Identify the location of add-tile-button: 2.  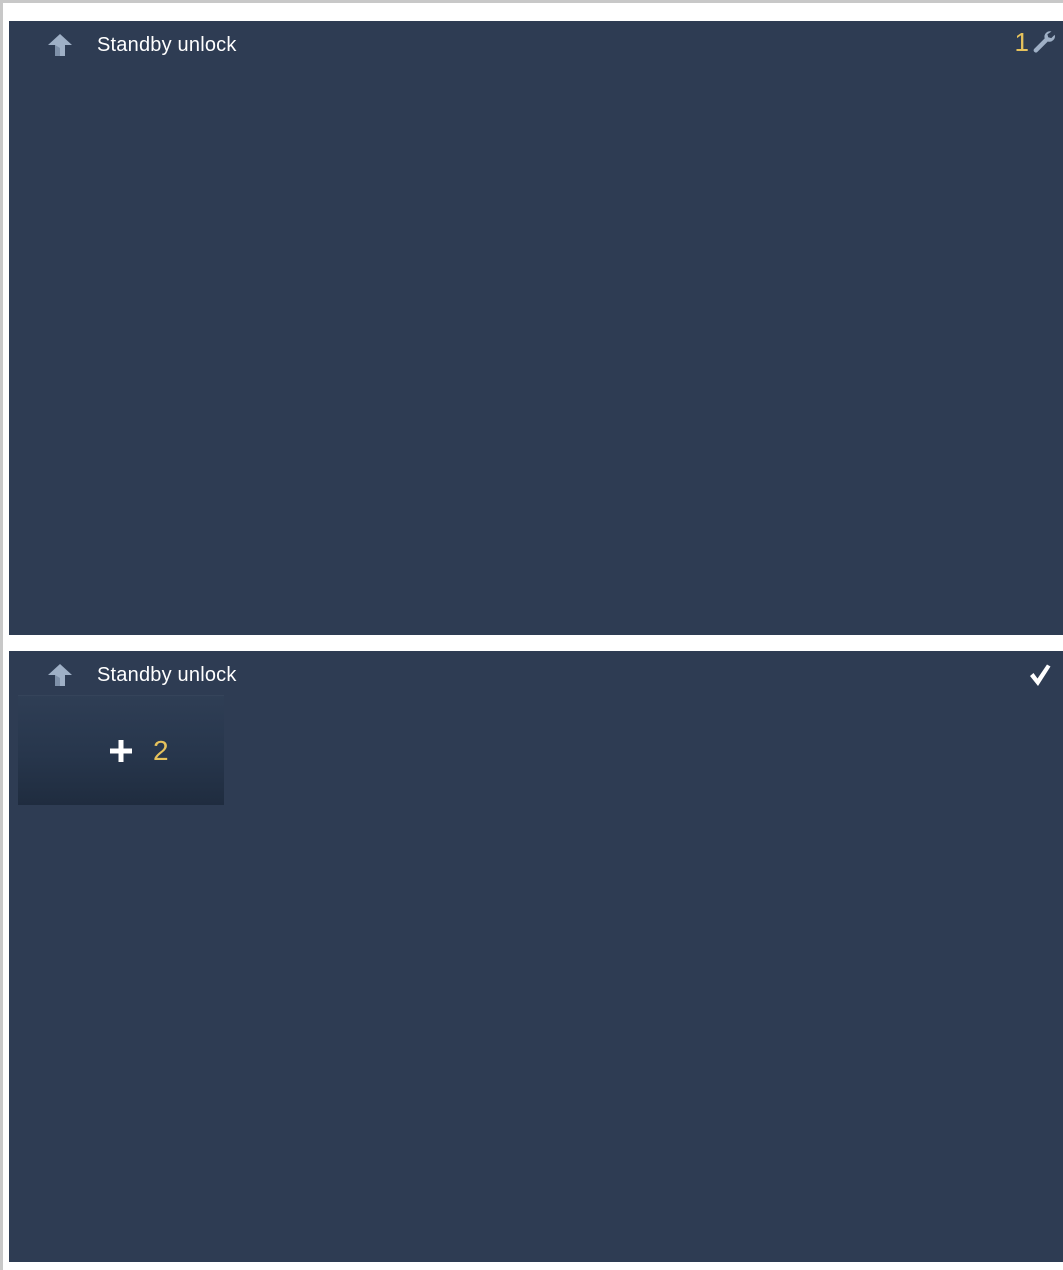
(121, 750).